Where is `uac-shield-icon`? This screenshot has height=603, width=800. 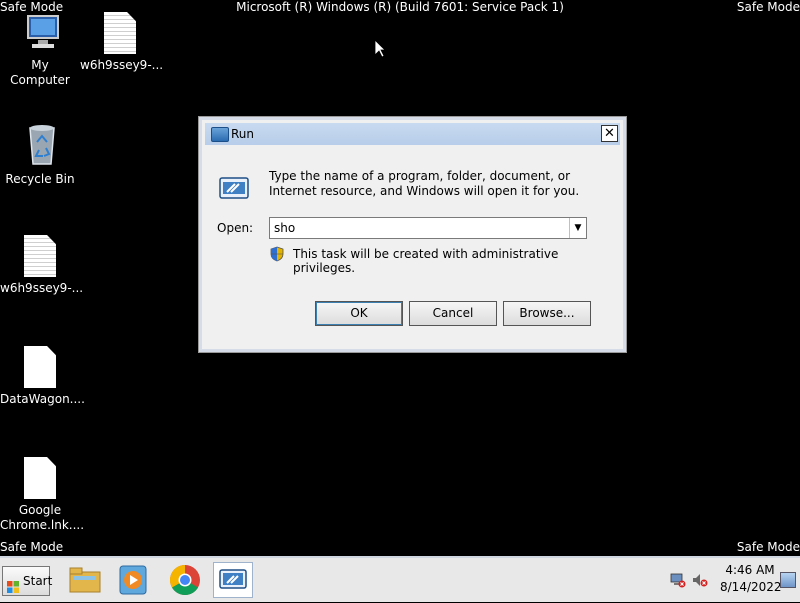
uac-shield-icon is located at coordinates (277, 254).